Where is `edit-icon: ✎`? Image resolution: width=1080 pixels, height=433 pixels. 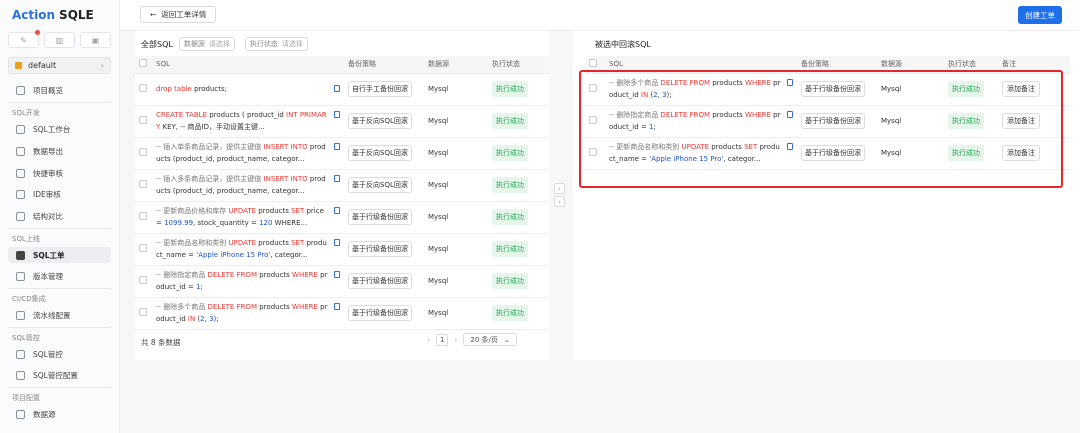 edit-icon: ✎ is located at coordinates (24, 39).